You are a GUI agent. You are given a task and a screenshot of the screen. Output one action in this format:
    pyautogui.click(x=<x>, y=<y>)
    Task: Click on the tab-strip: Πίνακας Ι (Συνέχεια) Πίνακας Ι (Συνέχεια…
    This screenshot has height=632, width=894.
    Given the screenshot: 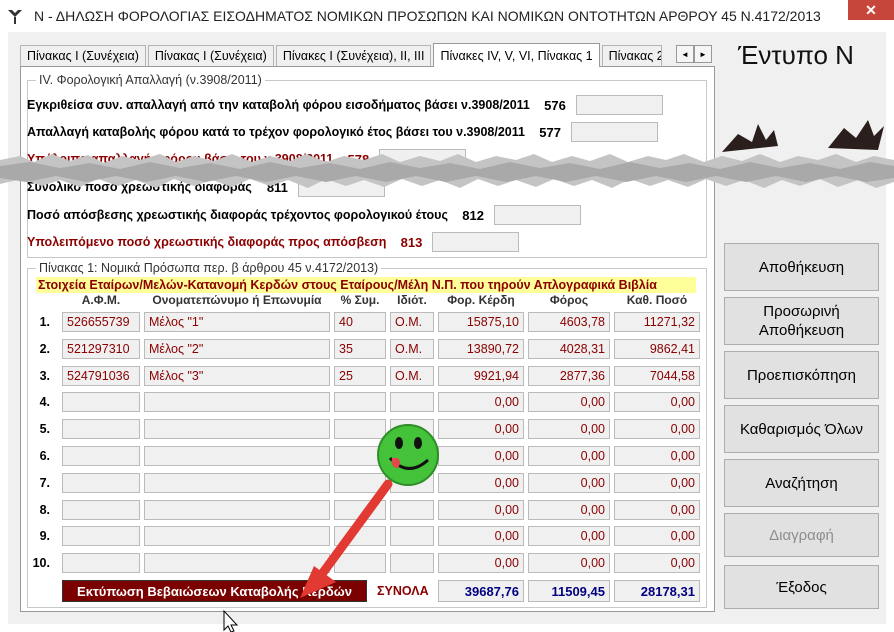 What is the action you would take?
    pyautogui.click(x=342, y=55)
    